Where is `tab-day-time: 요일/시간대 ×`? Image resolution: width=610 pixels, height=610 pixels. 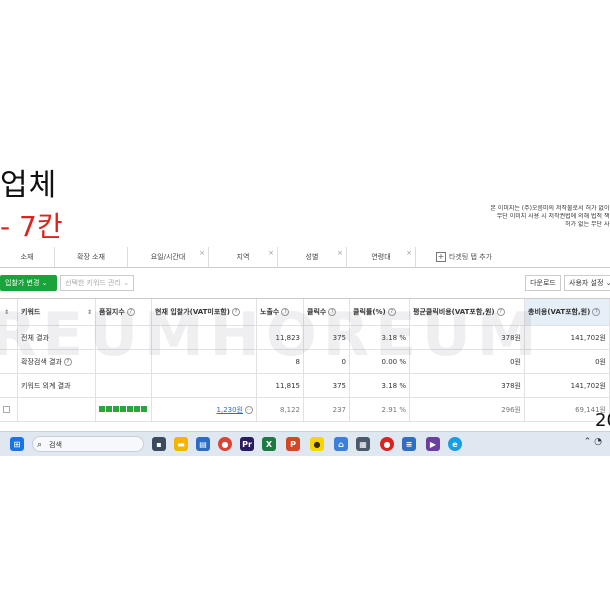
tab-day-time: 요일/시간대 × is located at coordinates (168, 257).